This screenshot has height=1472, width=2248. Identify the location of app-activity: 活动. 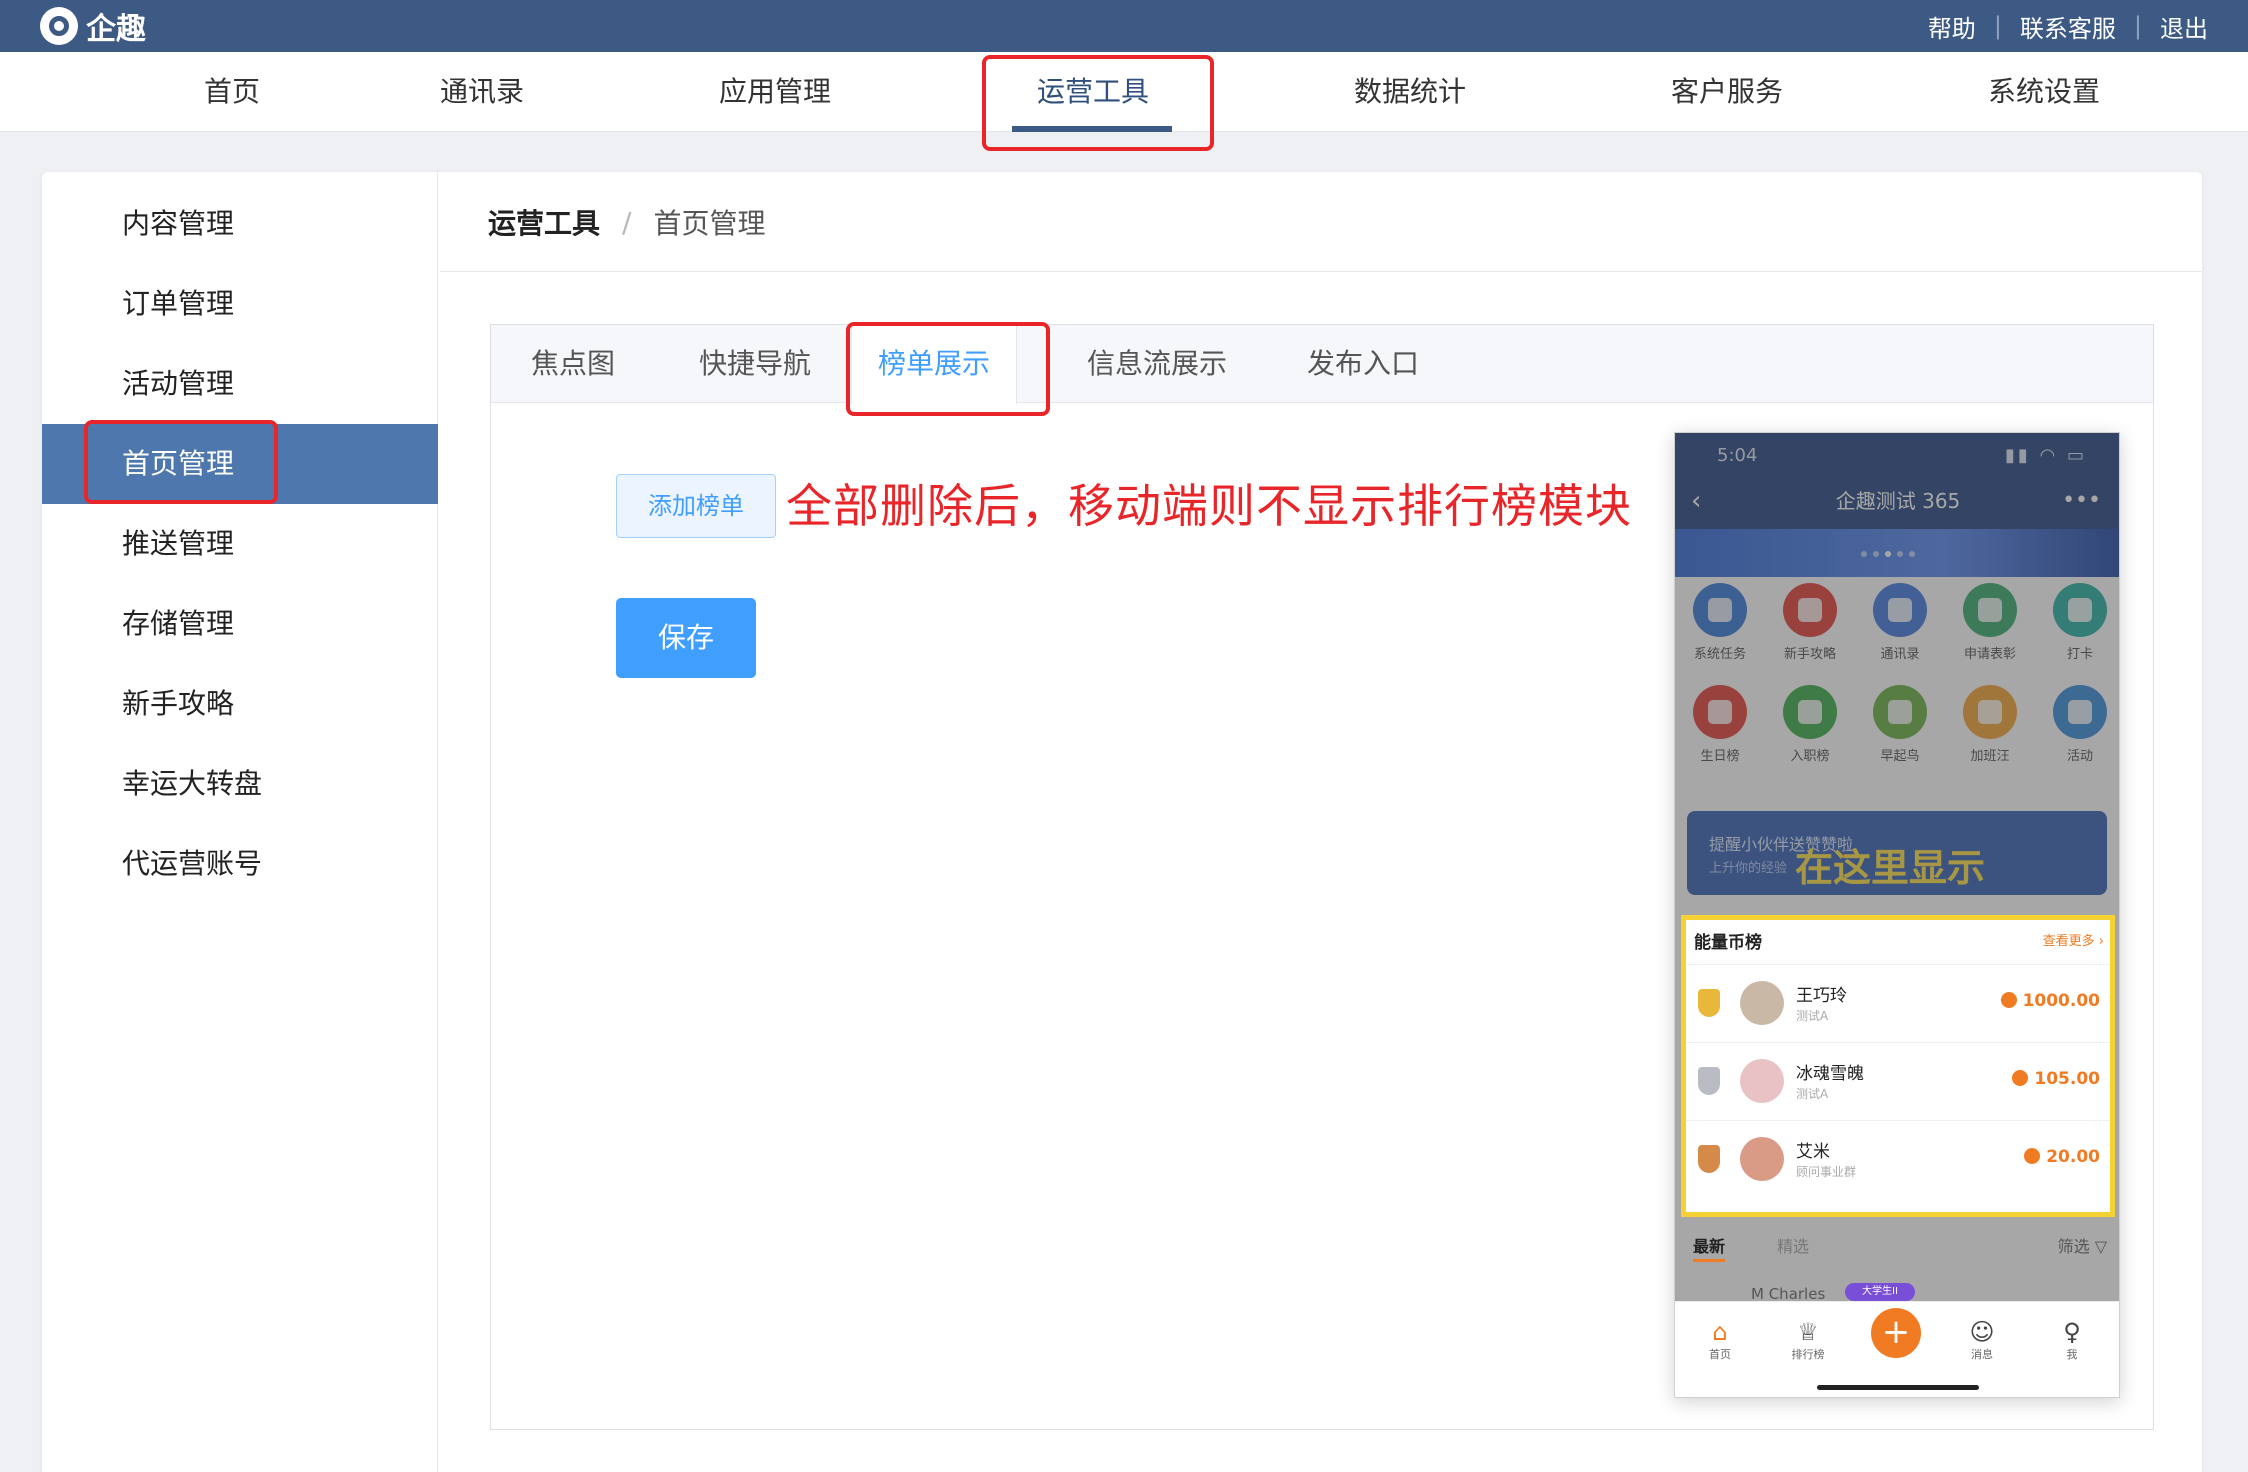
(2077, 724).